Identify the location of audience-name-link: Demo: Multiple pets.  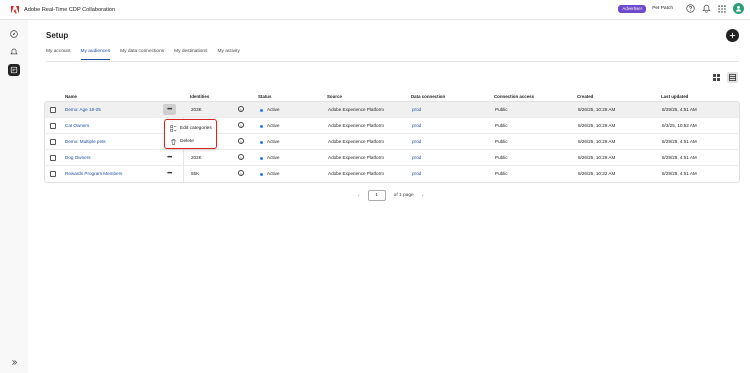
(85, 141).